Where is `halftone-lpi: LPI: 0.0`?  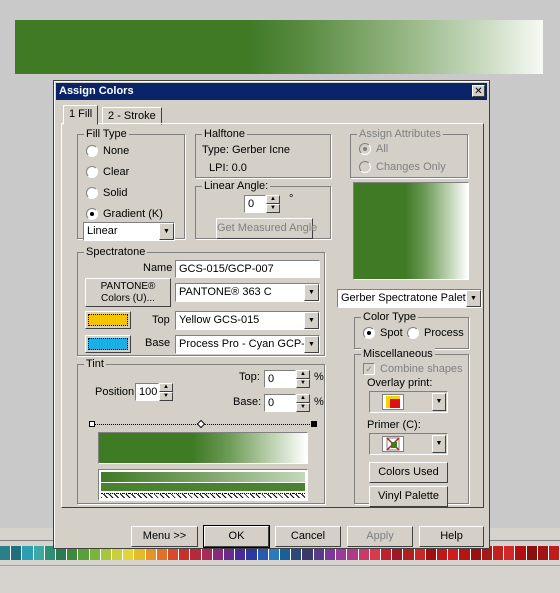 halftone-lpi: LPI: 0.0 is located at coordinates (228, 168).